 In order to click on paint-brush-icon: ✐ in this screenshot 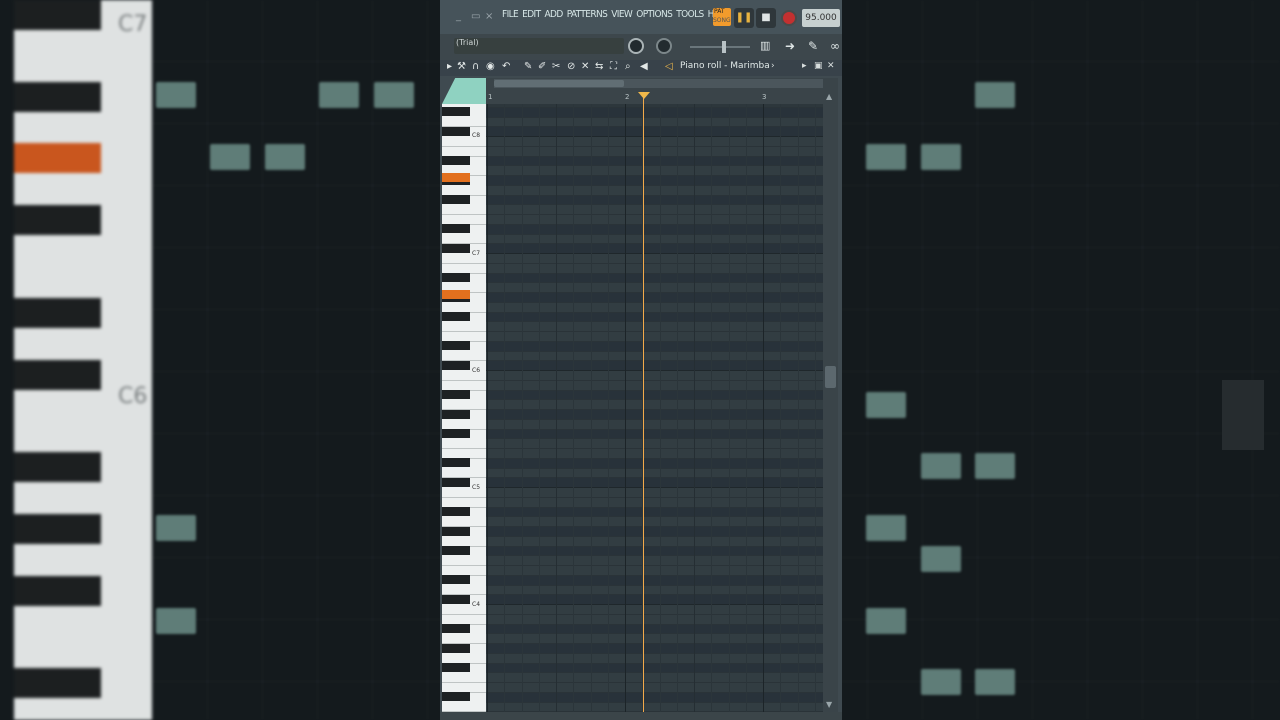, I will do `click(542, 66)`.